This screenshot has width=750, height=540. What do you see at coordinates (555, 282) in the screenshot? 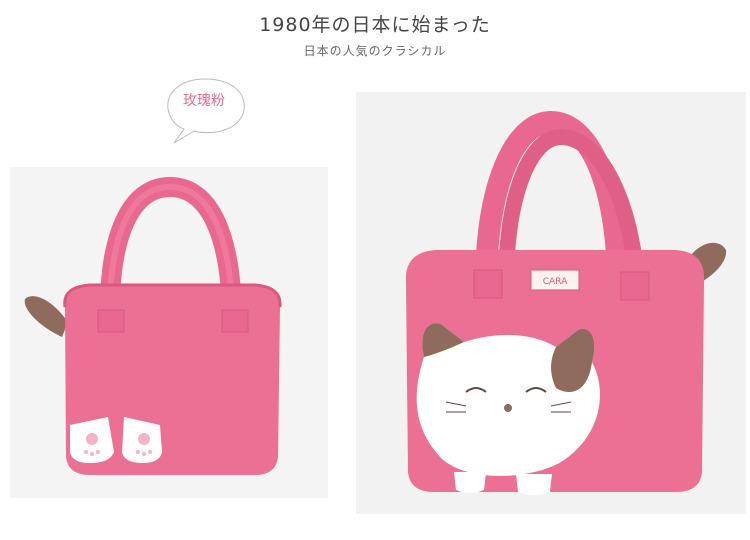
I see `brand-label: CARA` at bounding box center [555, 282].